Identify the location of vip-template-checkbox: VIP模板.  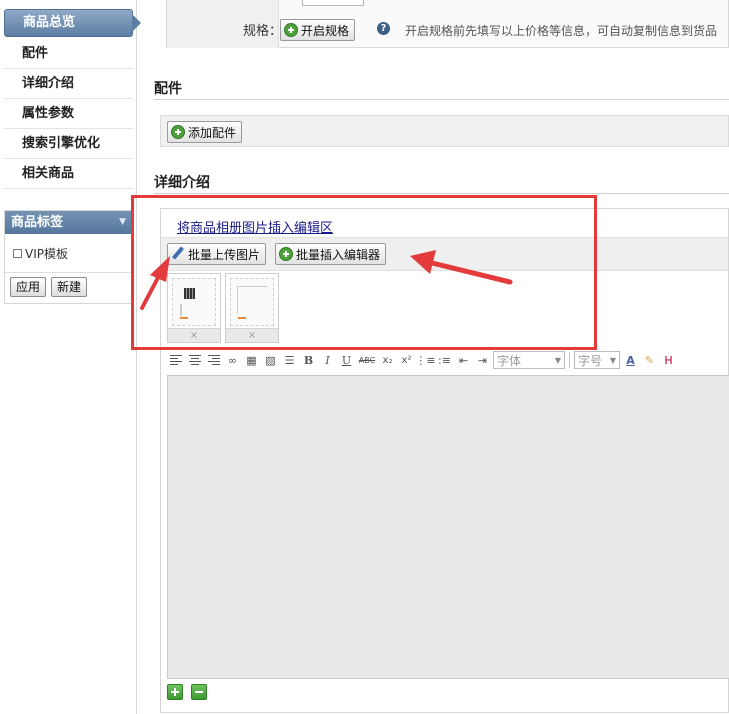
(68, 253).